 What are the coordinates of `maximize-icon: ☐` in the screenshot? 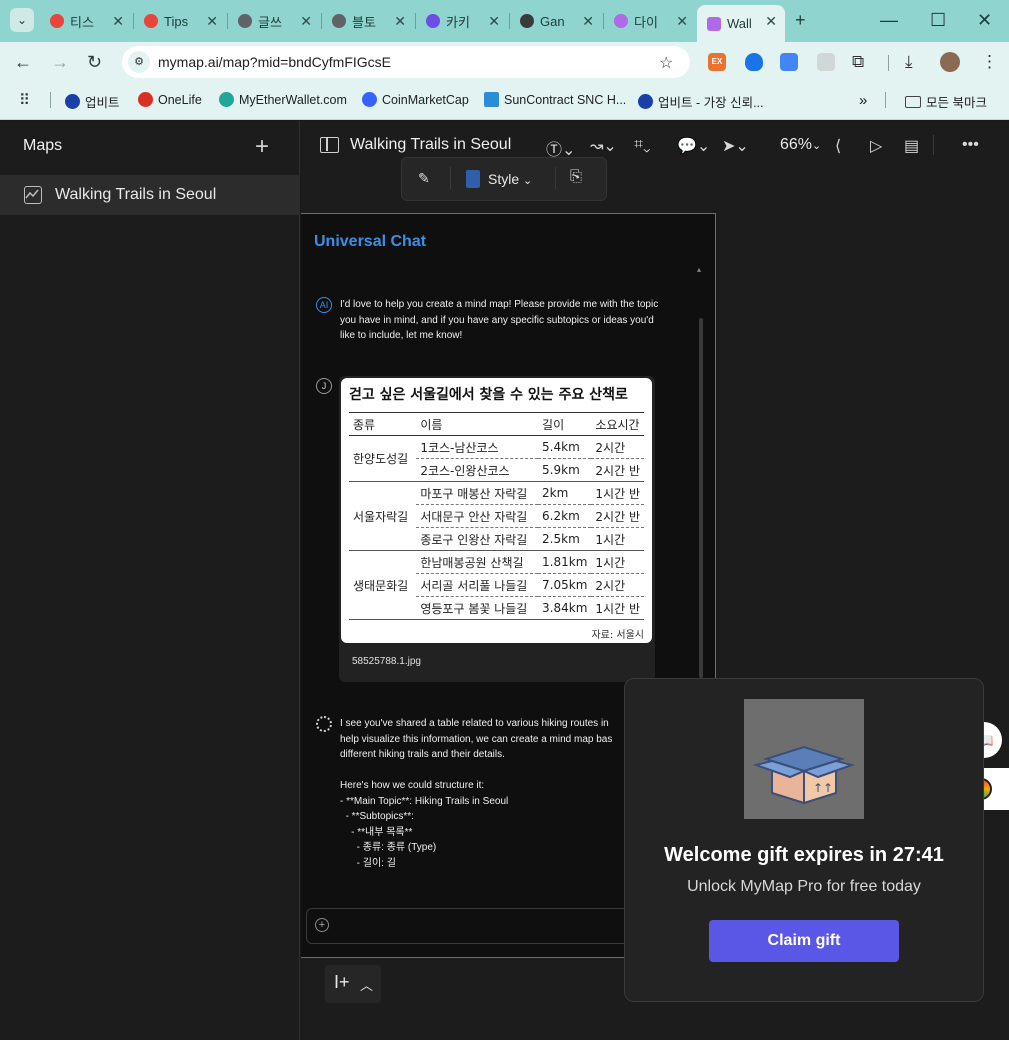 It's located at (938, 20).